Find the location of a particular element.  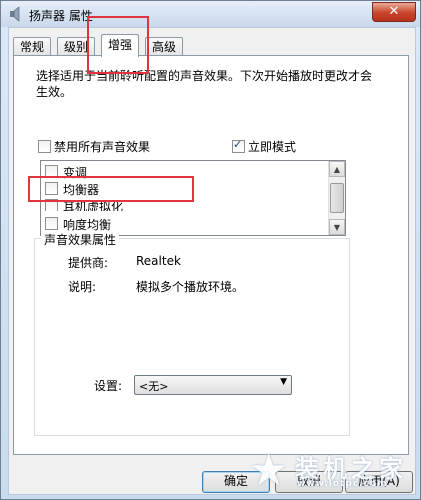

effect-label: 变调 is located at coordinates (75, 173).